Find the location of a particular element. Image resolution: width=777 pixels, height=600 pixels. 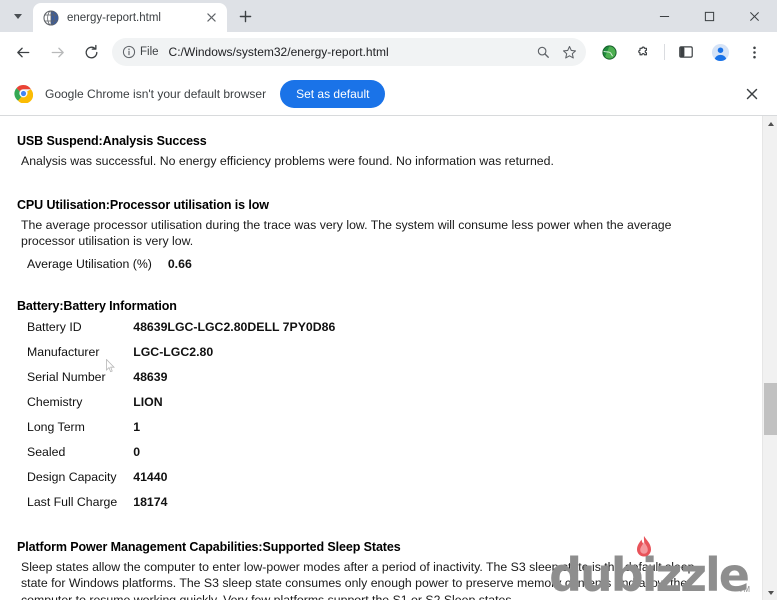

window-controls is located at coordinates (709, 16).